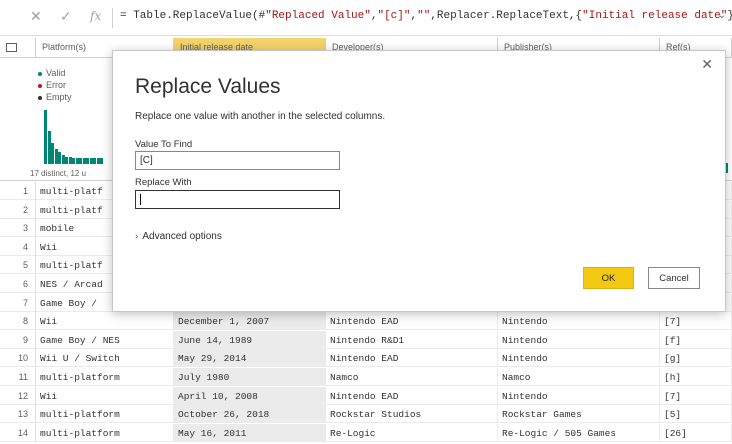  Describe the element at coordinates (250, 339) in the screenshot. I see `table-cell: June 14, 1989` at that location.